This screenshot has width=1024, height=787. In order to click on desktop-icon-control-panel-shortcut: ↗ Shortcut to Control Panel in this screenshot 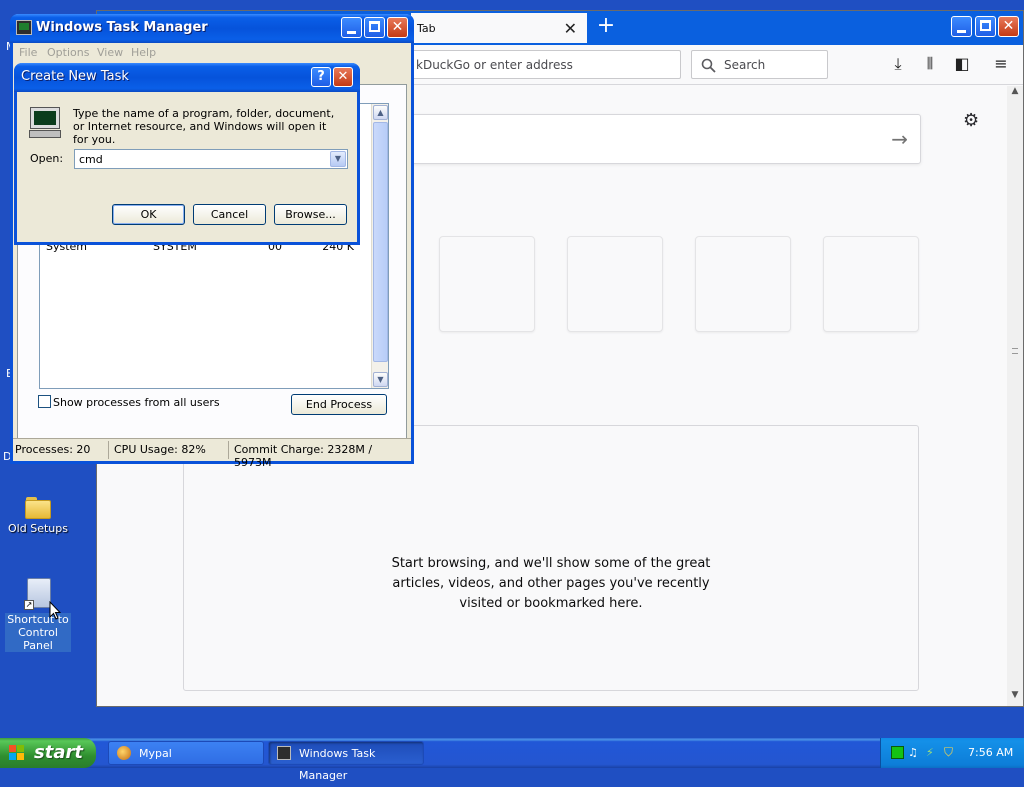, I will do `click(38, 615)`.